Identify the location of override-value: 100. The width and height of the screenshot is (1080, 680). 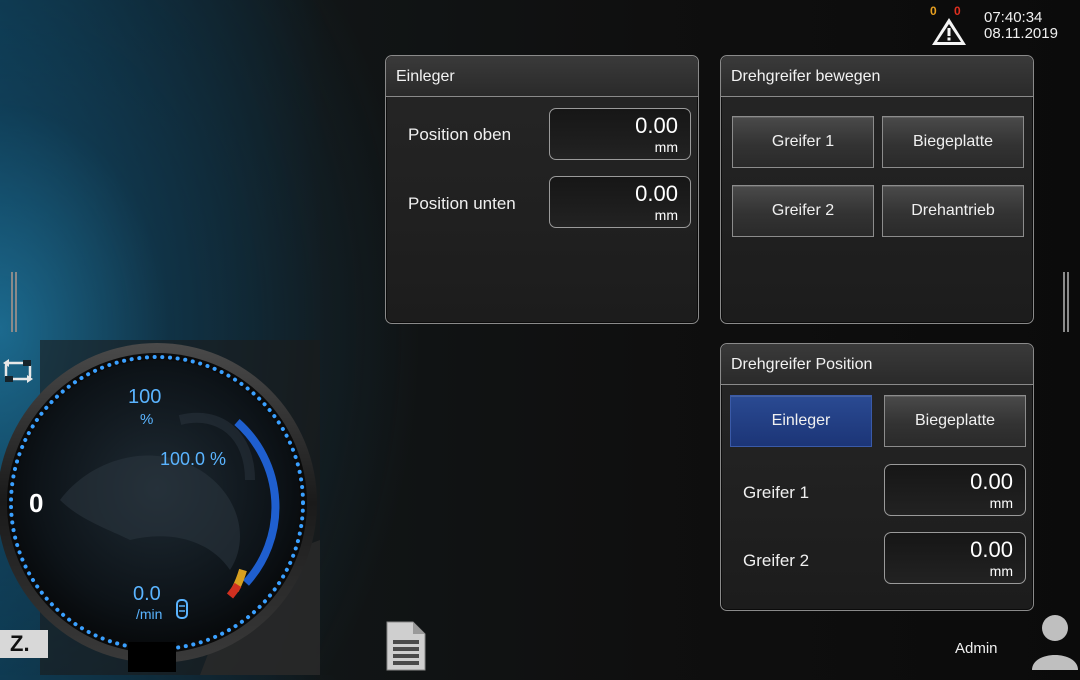
(145, 397).